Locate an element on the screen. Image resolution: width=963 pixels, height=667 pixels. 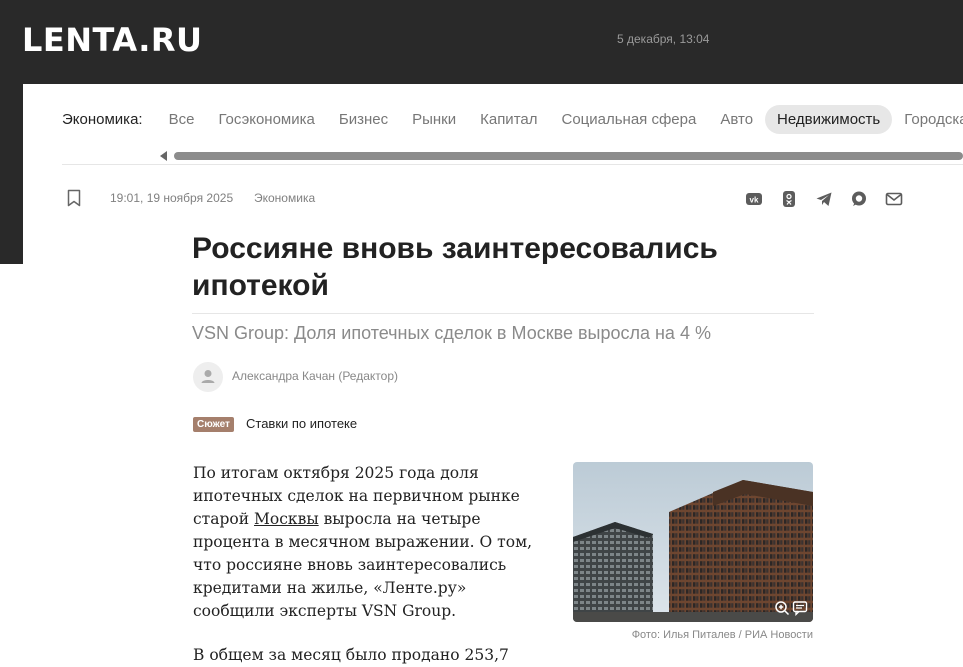
zoom-in-icon is located at coordinates (782, 608).